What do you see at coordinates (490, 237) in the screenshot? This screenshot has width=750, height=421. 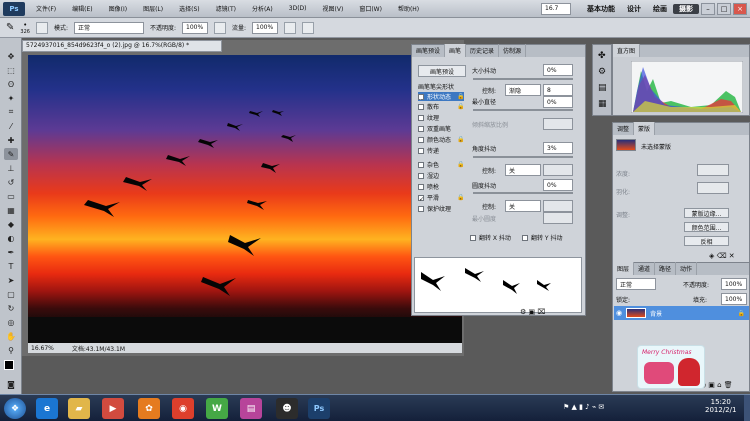 I see `flip-x-jitter-toggle: 翻转 X 抖动` at bounding box center [490, 237].